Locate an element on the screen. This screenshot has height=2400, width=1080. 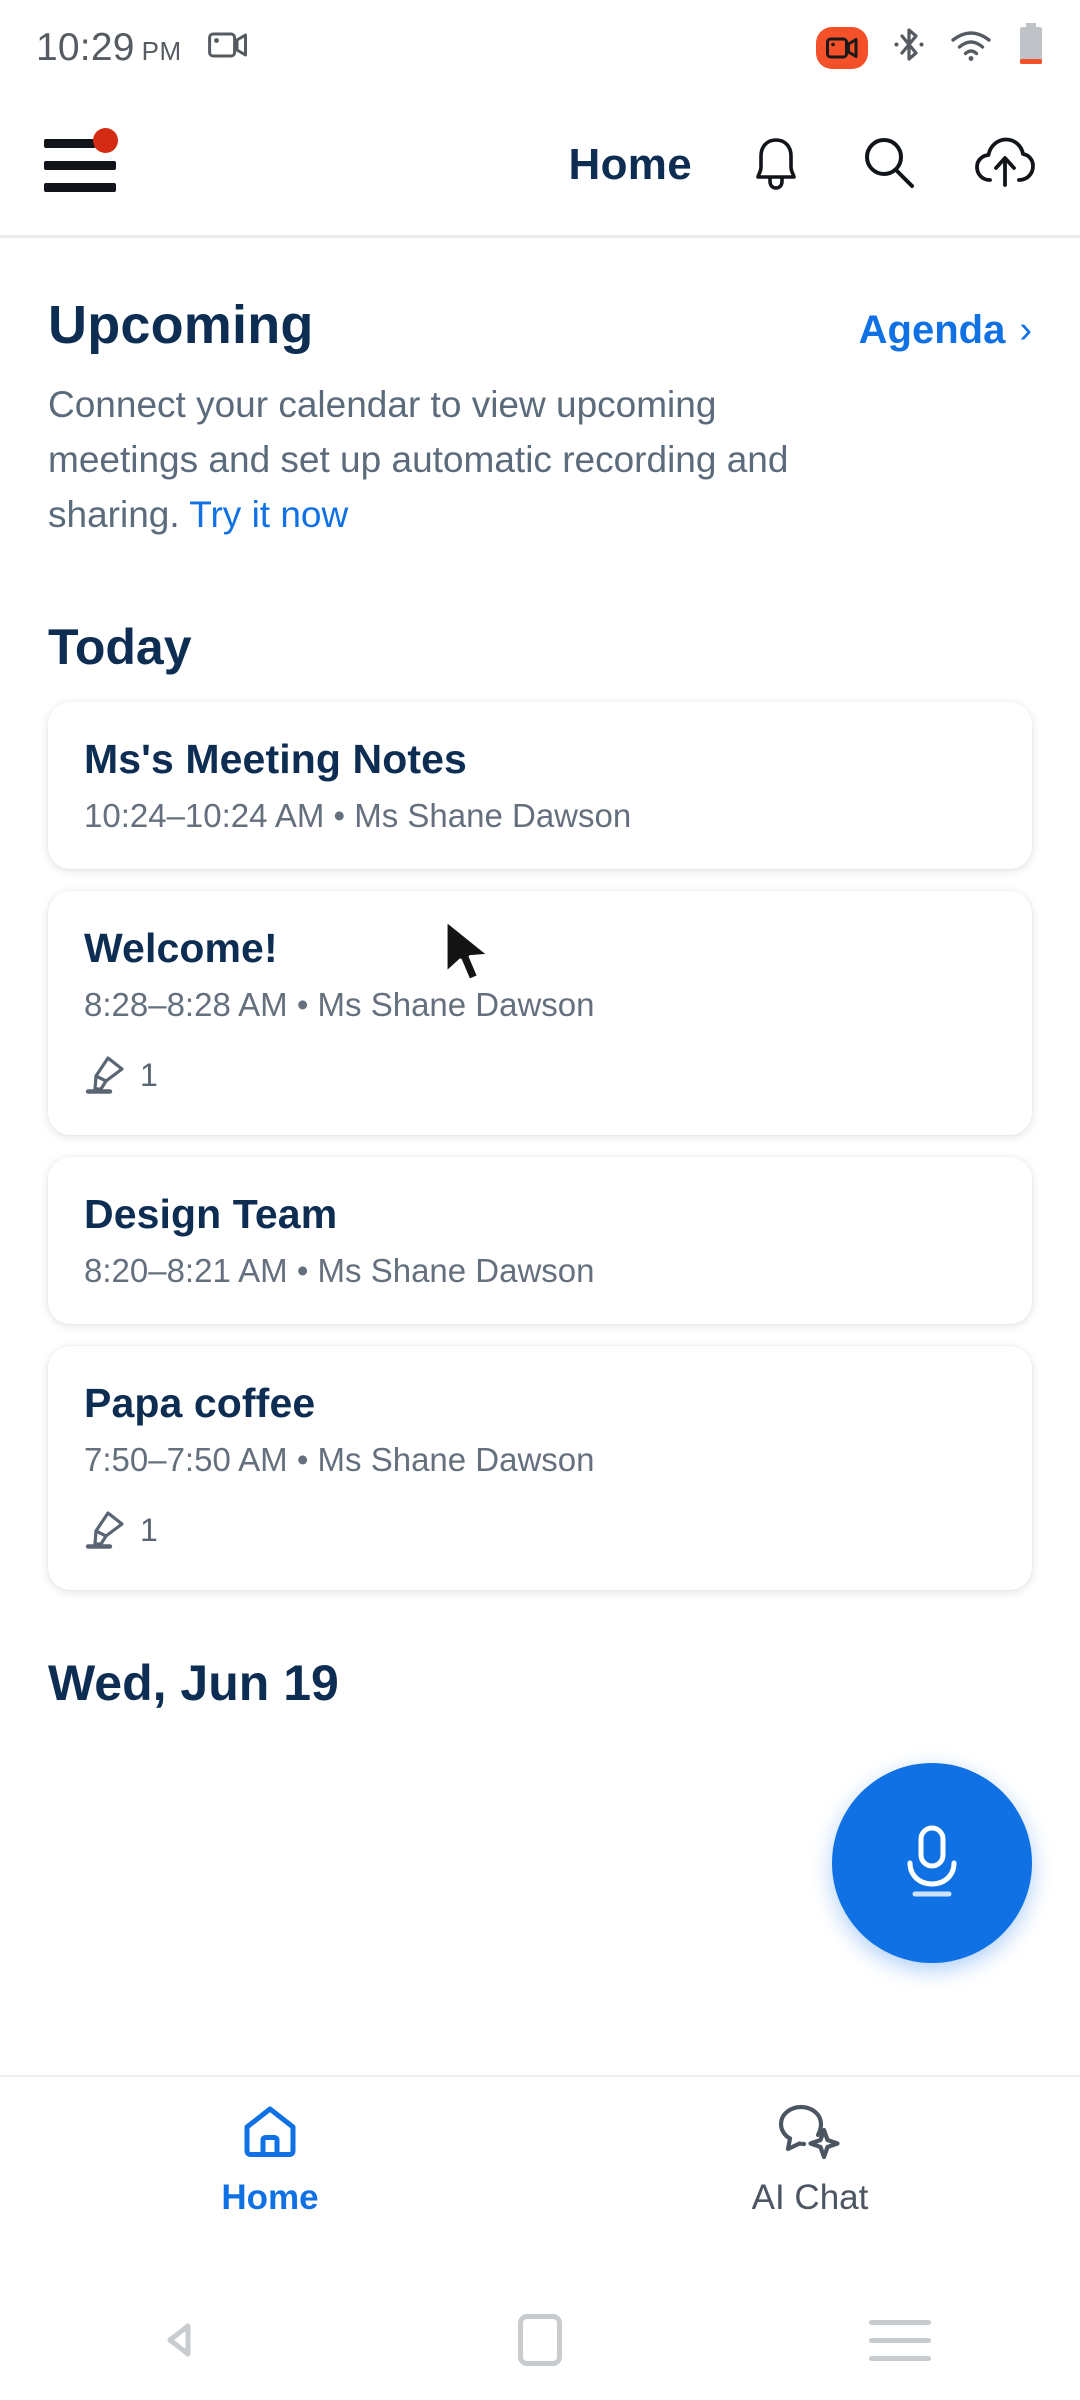
meeting-title: Ms's Meeting Notes is located at coordinates (275, 759).